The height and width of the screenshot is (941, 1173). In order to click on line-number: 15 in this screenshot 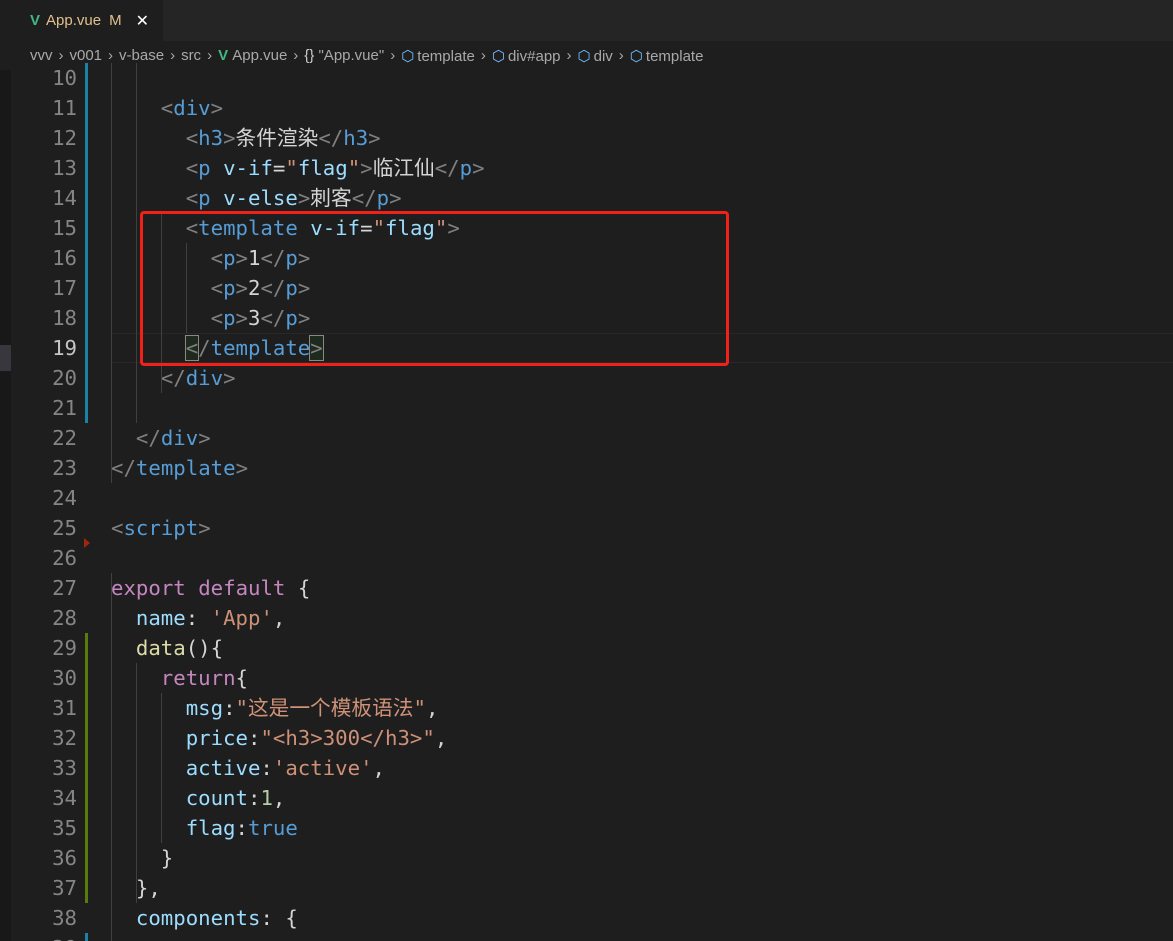, I will do `click(64, 228)`.